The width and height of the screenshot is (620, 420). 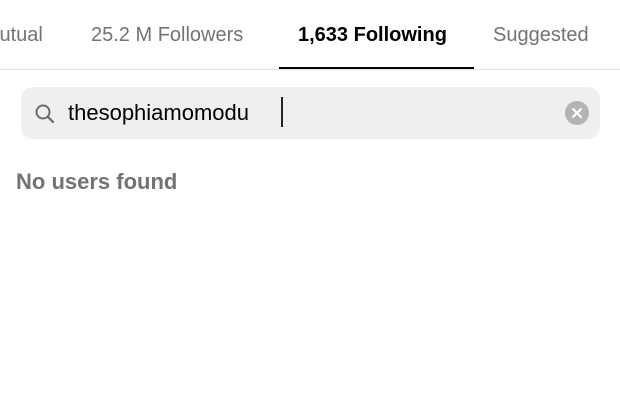 I want to click on search-input, so click(x=308, y=113).